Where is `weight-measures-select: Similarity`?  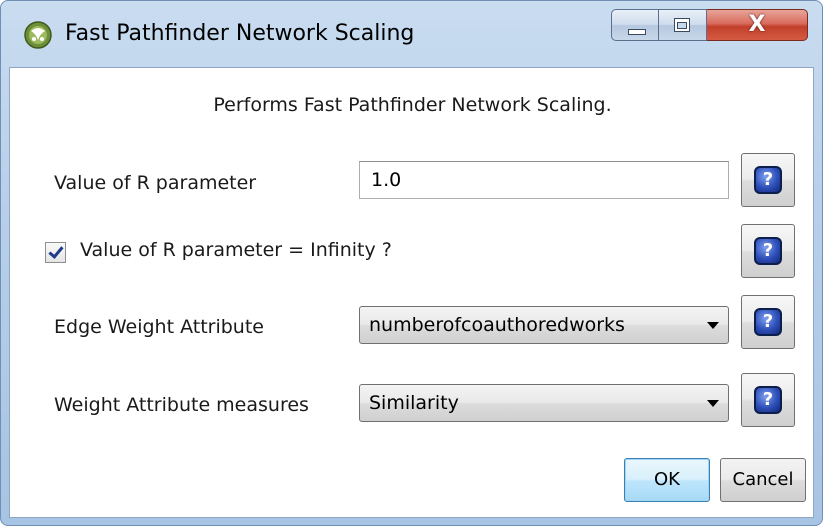
weight-measures-select: Similarity is located at coordinates (544, 403).